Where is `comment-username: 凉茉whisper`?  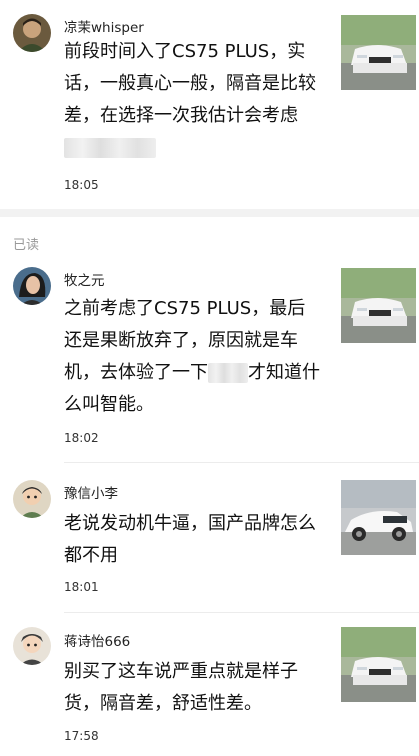 comment-username: 凉茉whisper is located at coordinates (104, 26).